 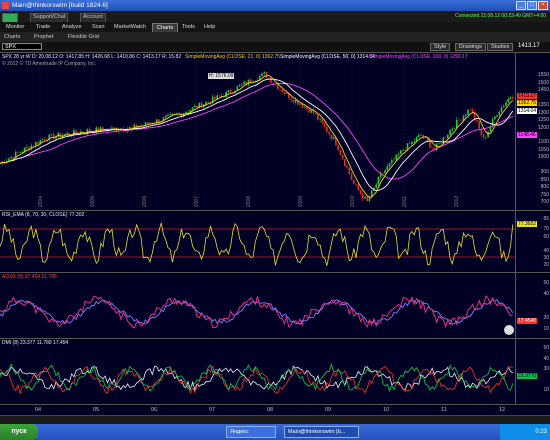 I want to click on start-button: пуск, so click(x=19, y=432).